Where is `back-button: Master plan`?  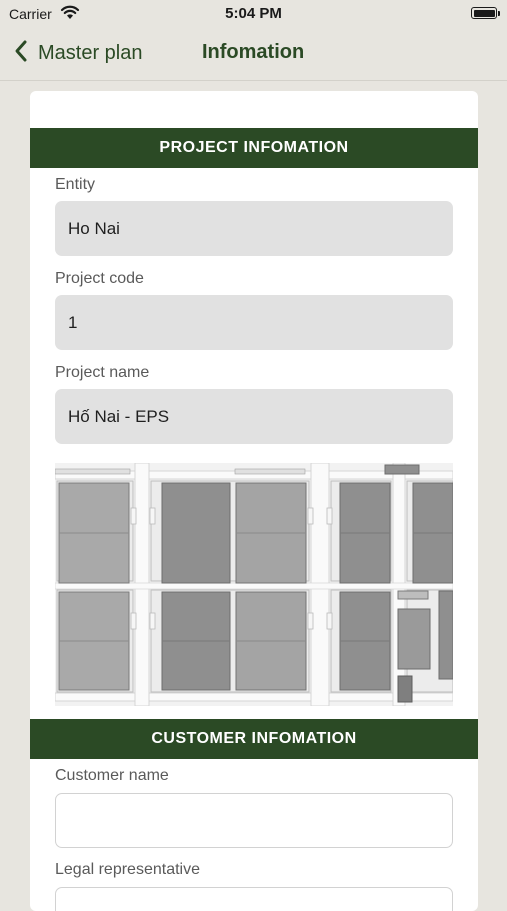
back-button: Master plan is located at coordinates (78, 53).